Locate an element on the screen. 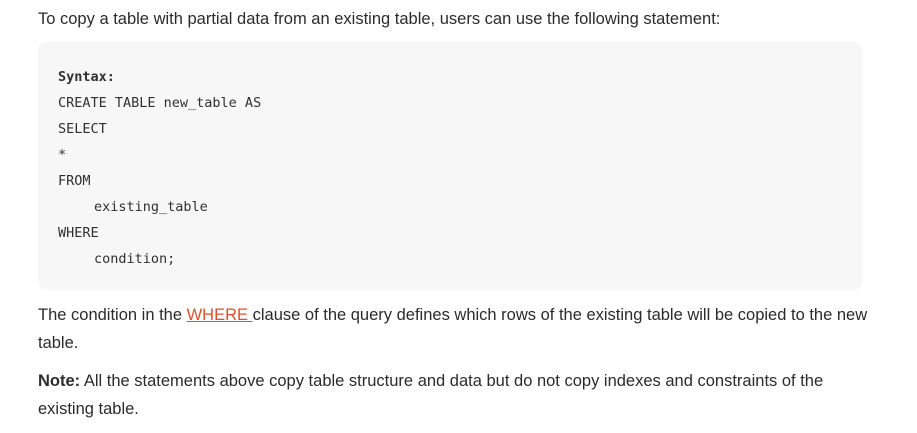 Image resolution: width=917 pixels, height=433 pixels. code-line: SELECT is located at coordinates (82, 129).